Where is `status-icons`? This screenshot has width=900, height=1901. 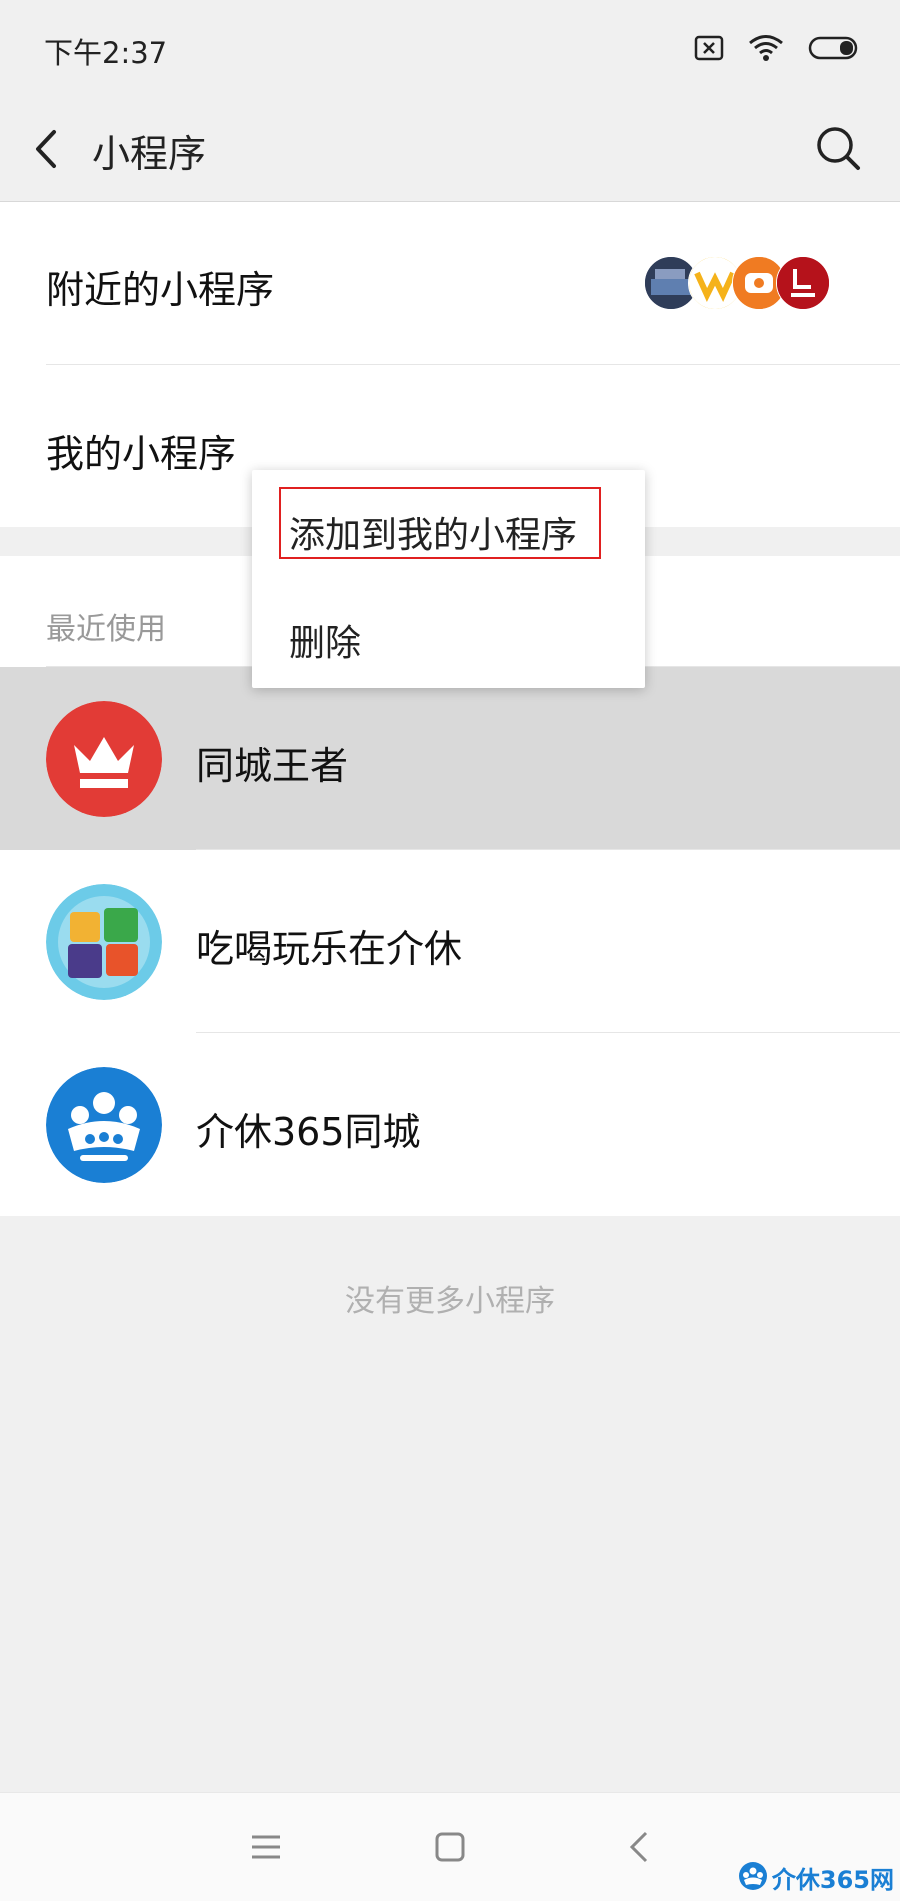
status-icons is located at coordinates (777, 48).